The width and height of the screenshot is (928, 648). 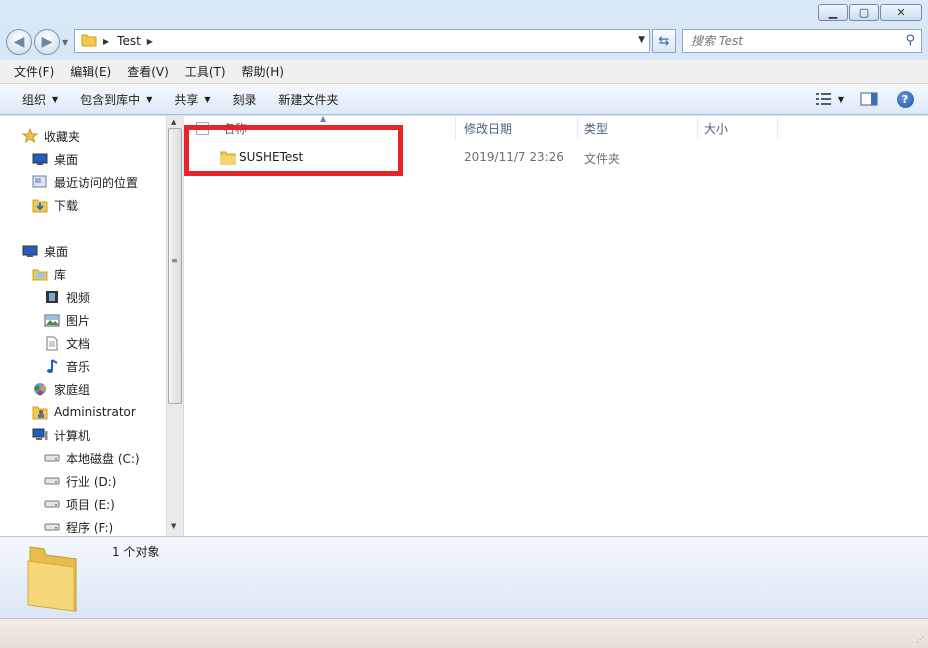 I want to click on nav-desktop-favorite: 桌面, so click(x=55, y=159).